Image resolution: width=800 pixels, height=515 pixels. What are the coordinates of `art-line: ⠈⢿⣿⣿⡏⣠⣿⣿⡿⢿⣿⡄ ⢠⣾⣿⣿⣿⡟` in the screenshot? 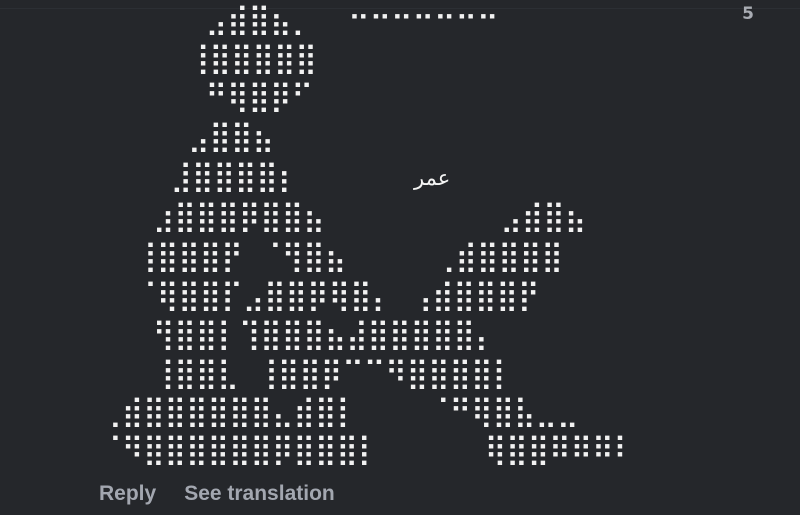 It's located at (320, 295).